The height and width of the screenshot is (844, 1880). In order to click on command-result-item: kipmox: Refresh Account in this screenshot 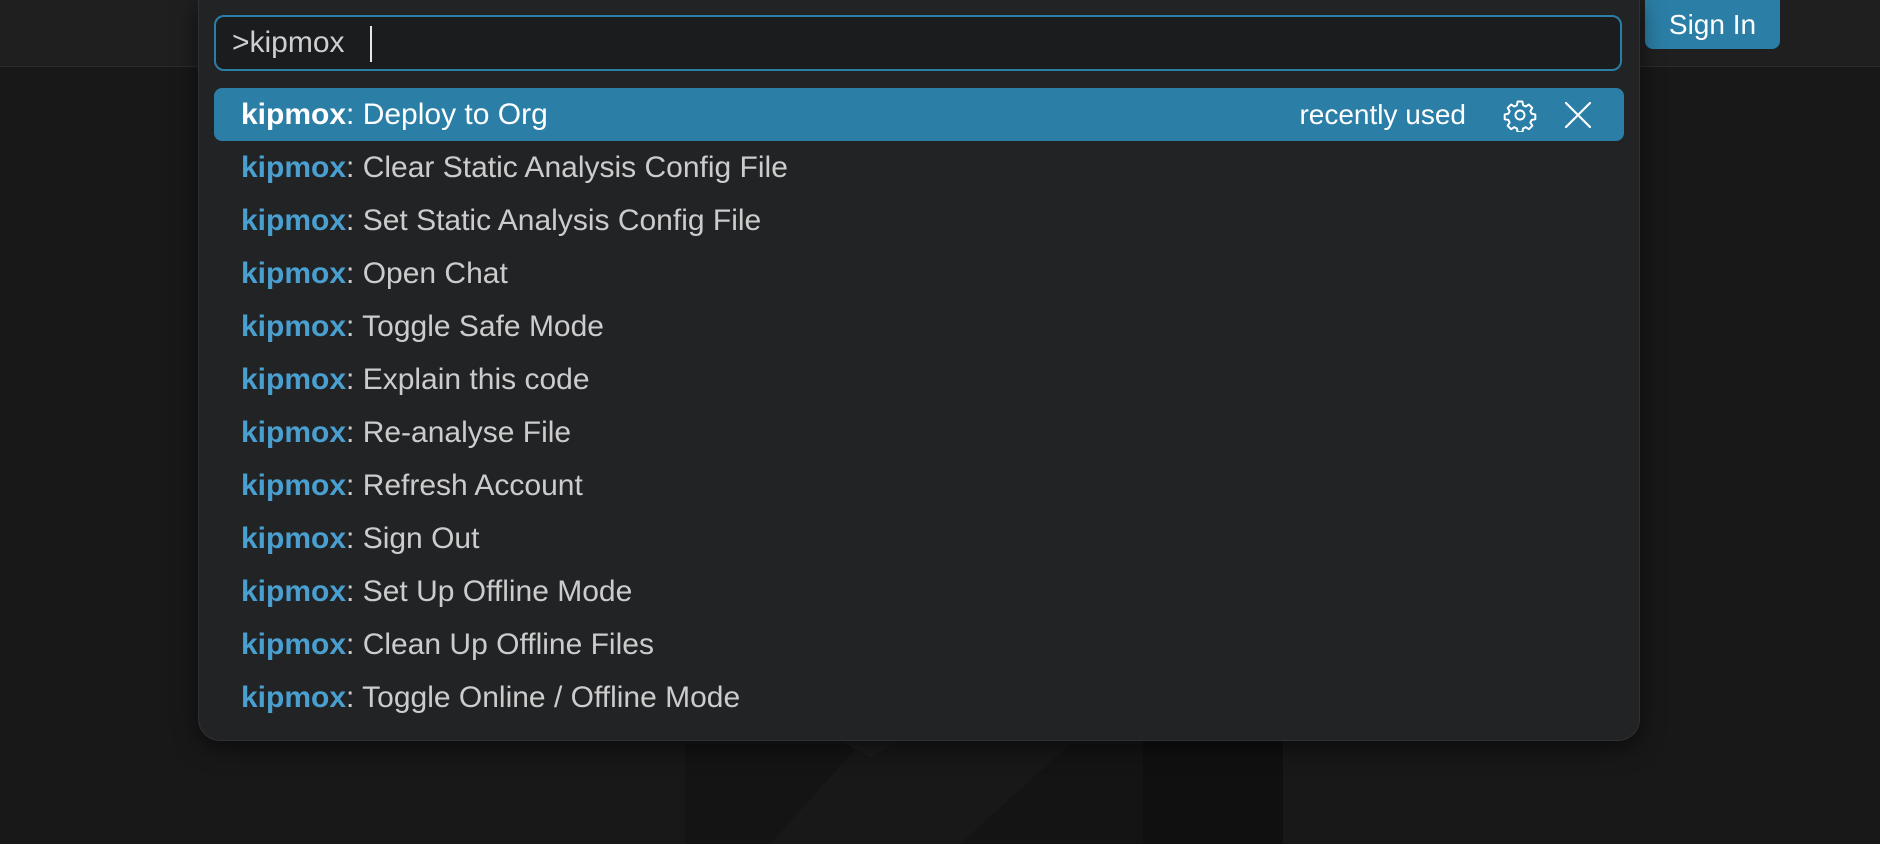, I will do `click(919, 485)`.